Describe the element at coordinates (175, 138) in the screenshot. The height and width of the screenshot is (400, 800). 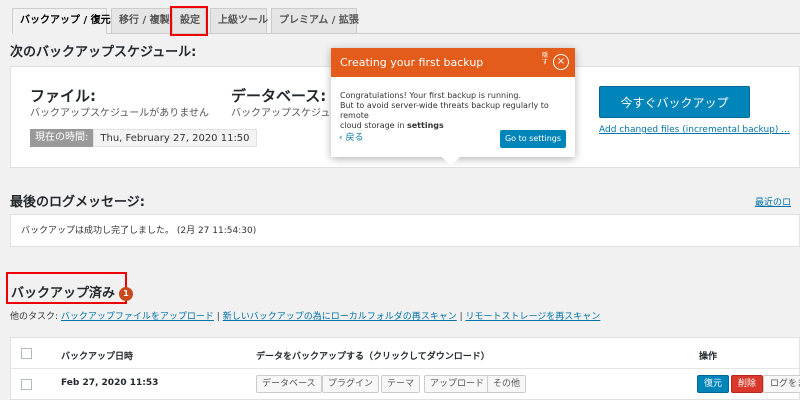
I see `current-time-value: Thu, February 27, 2020 11:50` at that location.